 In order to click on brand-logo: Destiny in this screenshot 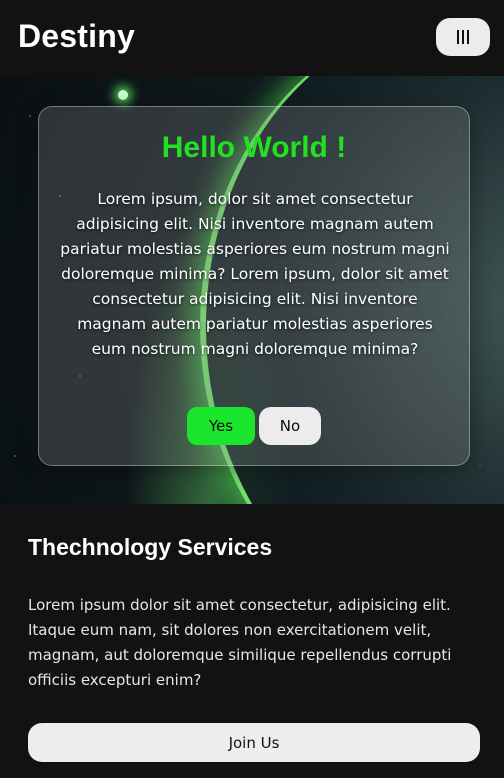, I will do `click(76, 36)`.